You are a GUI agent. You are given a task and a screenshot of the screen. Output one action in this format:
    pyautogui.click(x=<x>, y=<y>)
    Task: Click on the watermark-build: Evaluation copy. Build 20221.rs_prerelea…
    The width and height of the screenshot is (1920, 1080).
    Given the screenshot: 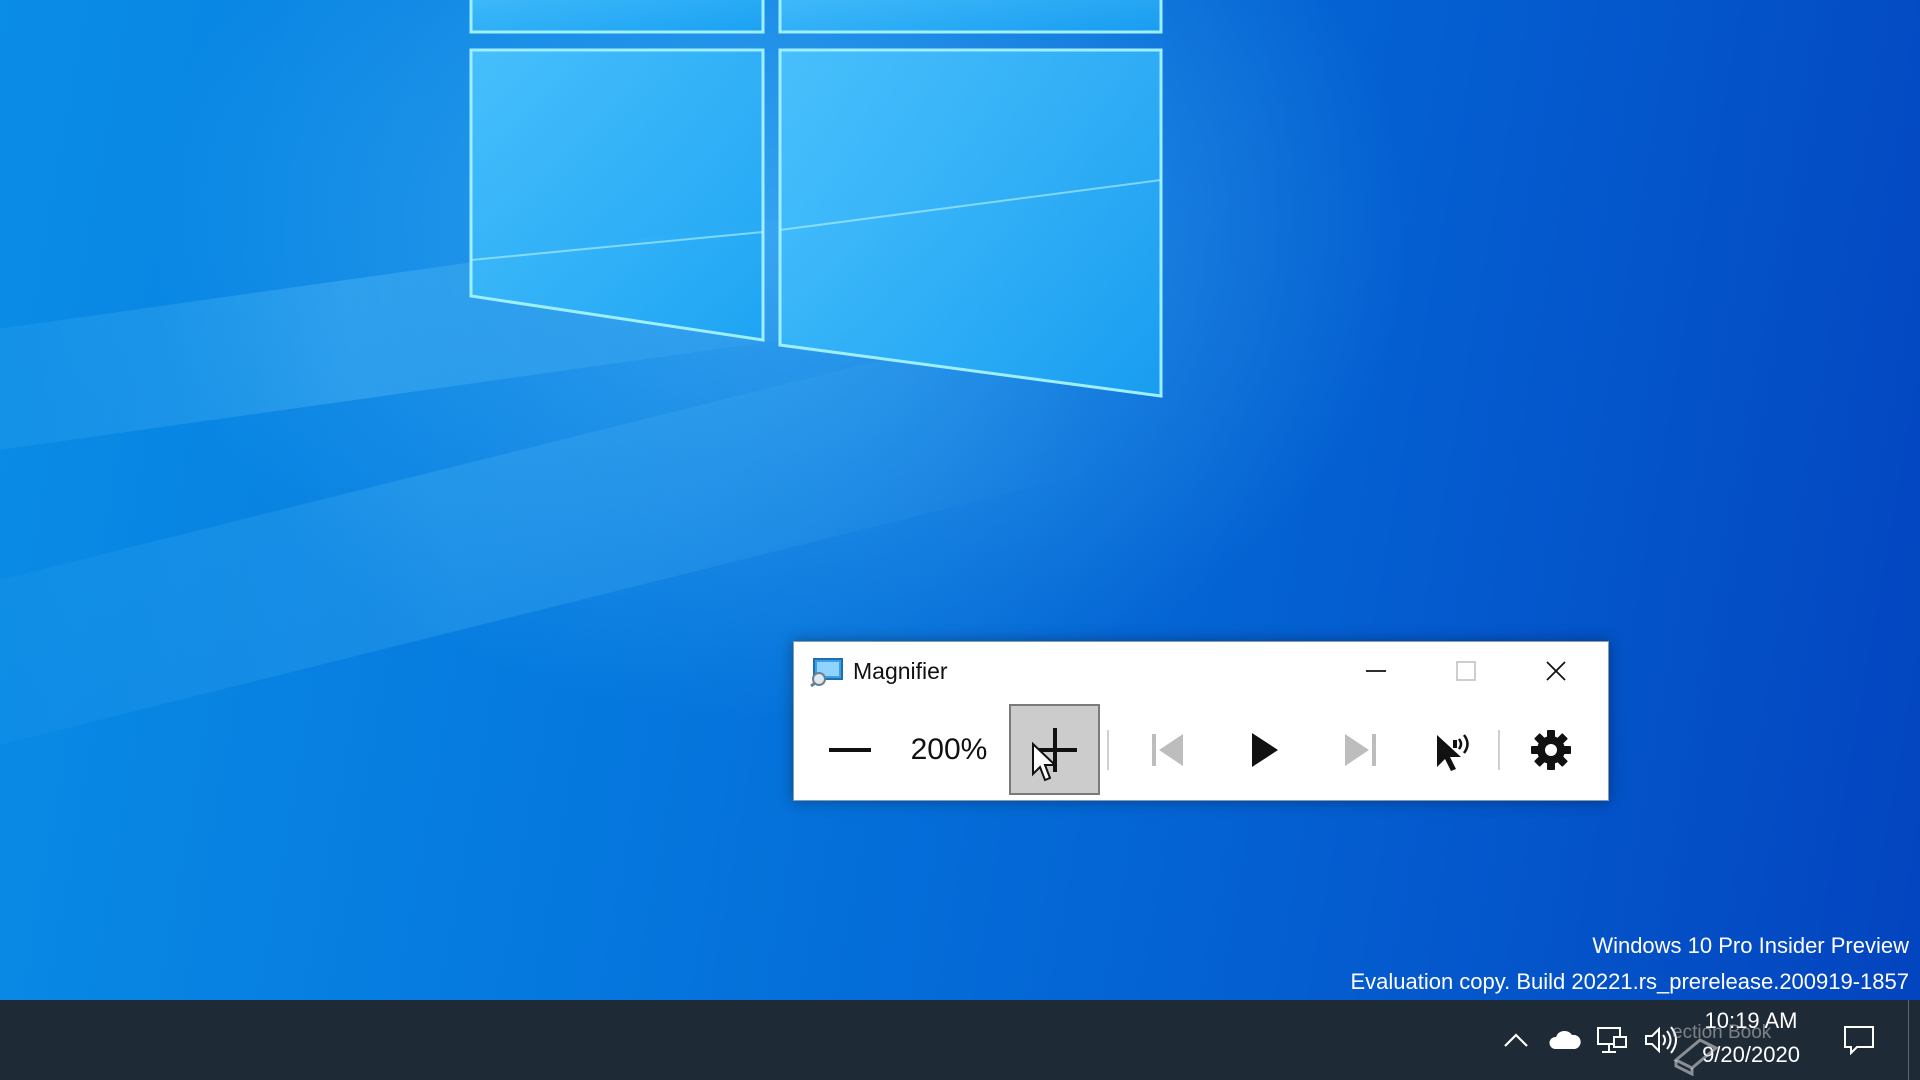 What is the action you would take?
    pyautogui.click(x=1629, y=981)
    